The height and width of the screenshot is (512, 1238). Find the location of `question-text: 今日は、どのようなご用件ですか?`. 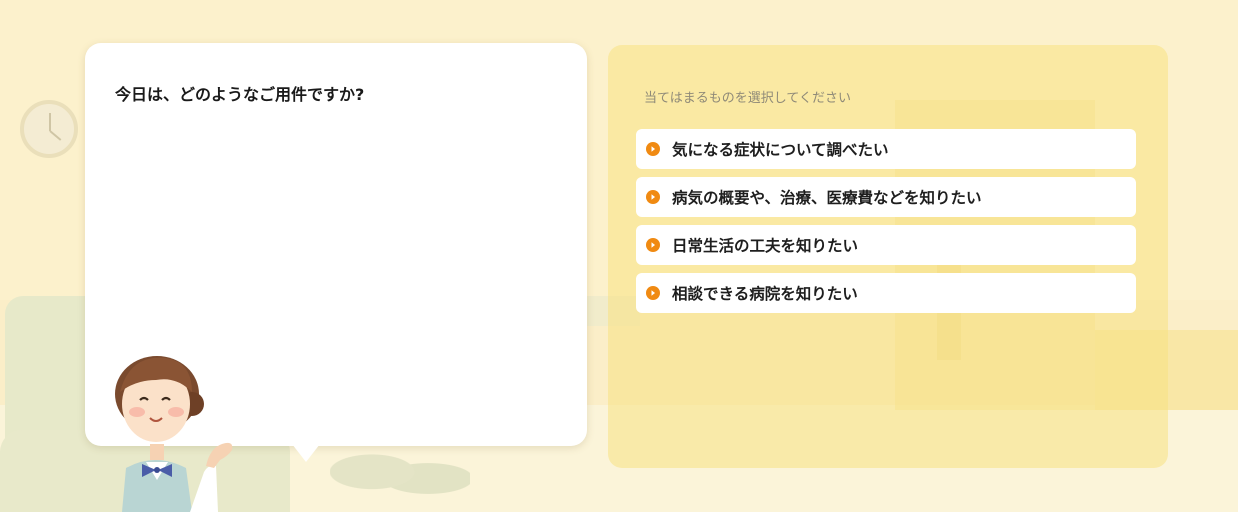

question-text: 今日は、どのようなご用件ですか? is located at coordinates (240, 94).